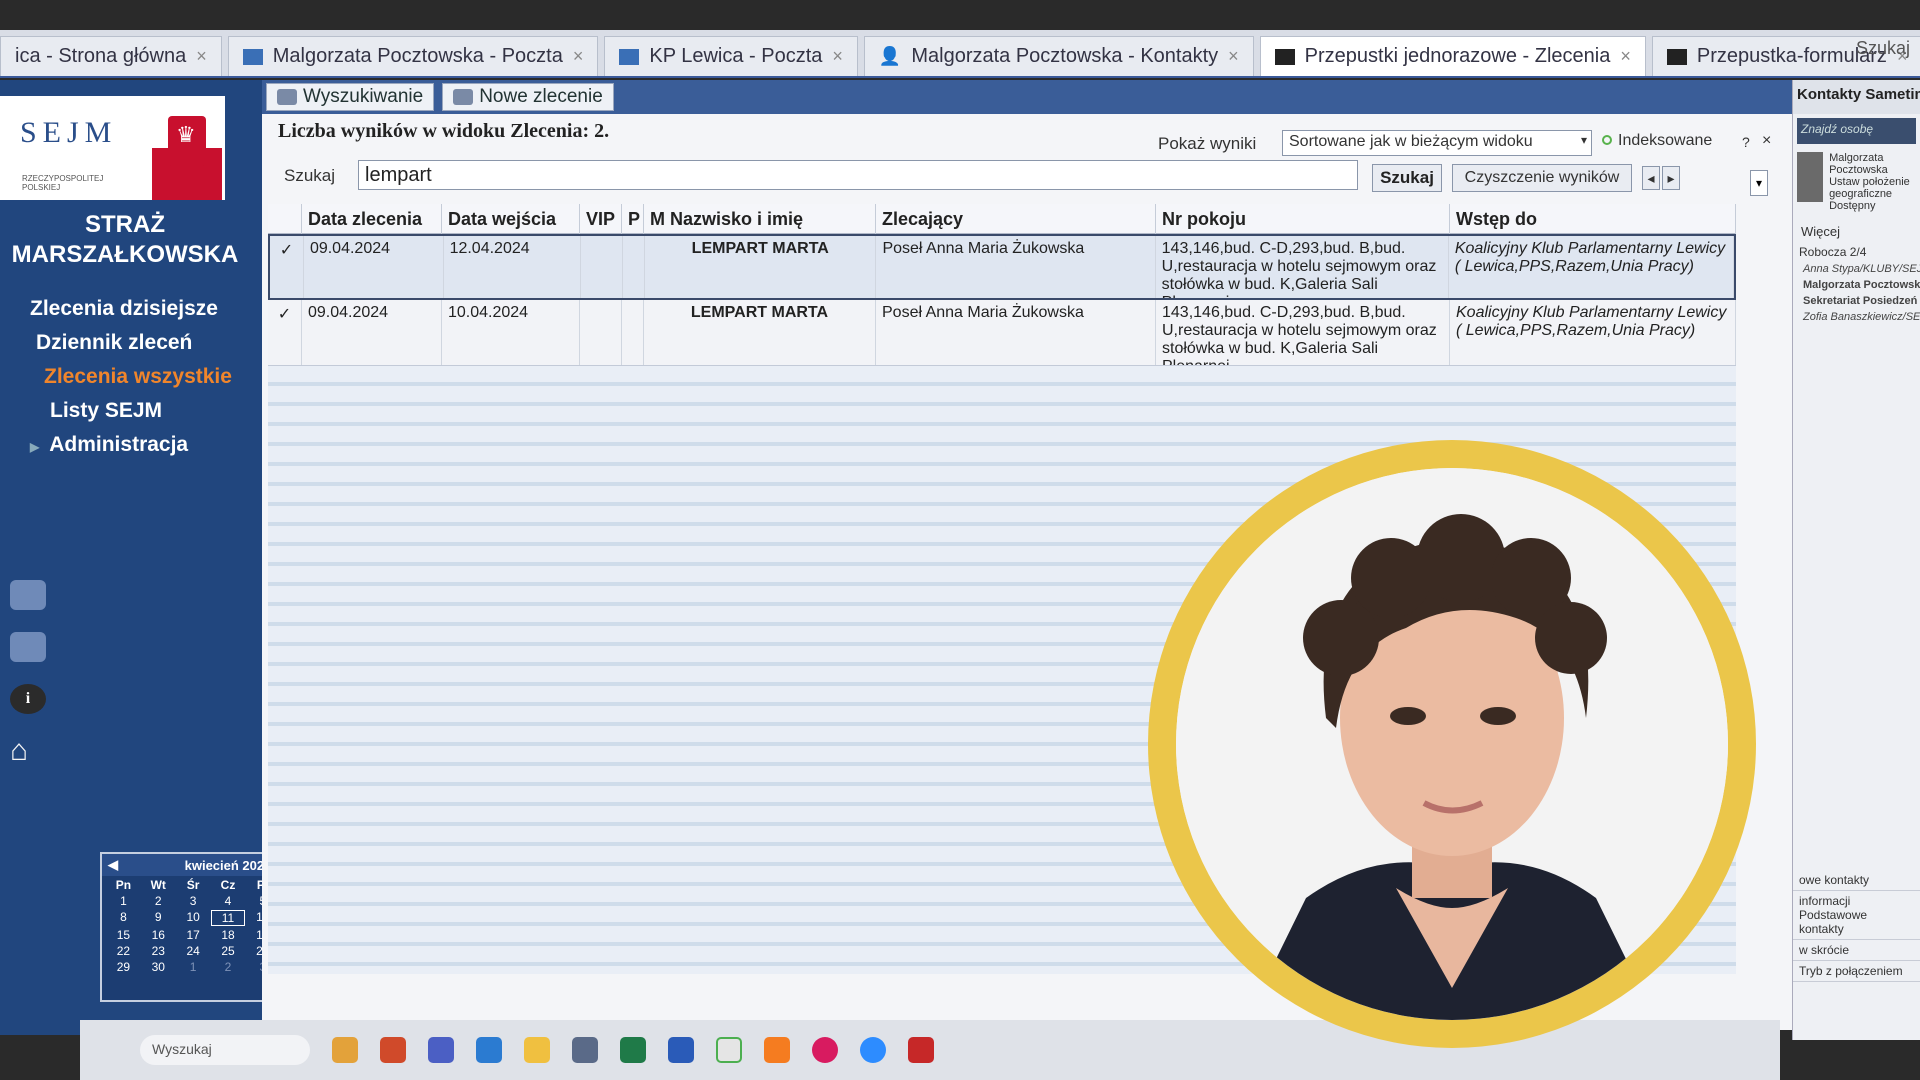 Image resolution: width=1920 pixels, height=1080 pixels. I want to click on excel-icon, so click(633, 1050).